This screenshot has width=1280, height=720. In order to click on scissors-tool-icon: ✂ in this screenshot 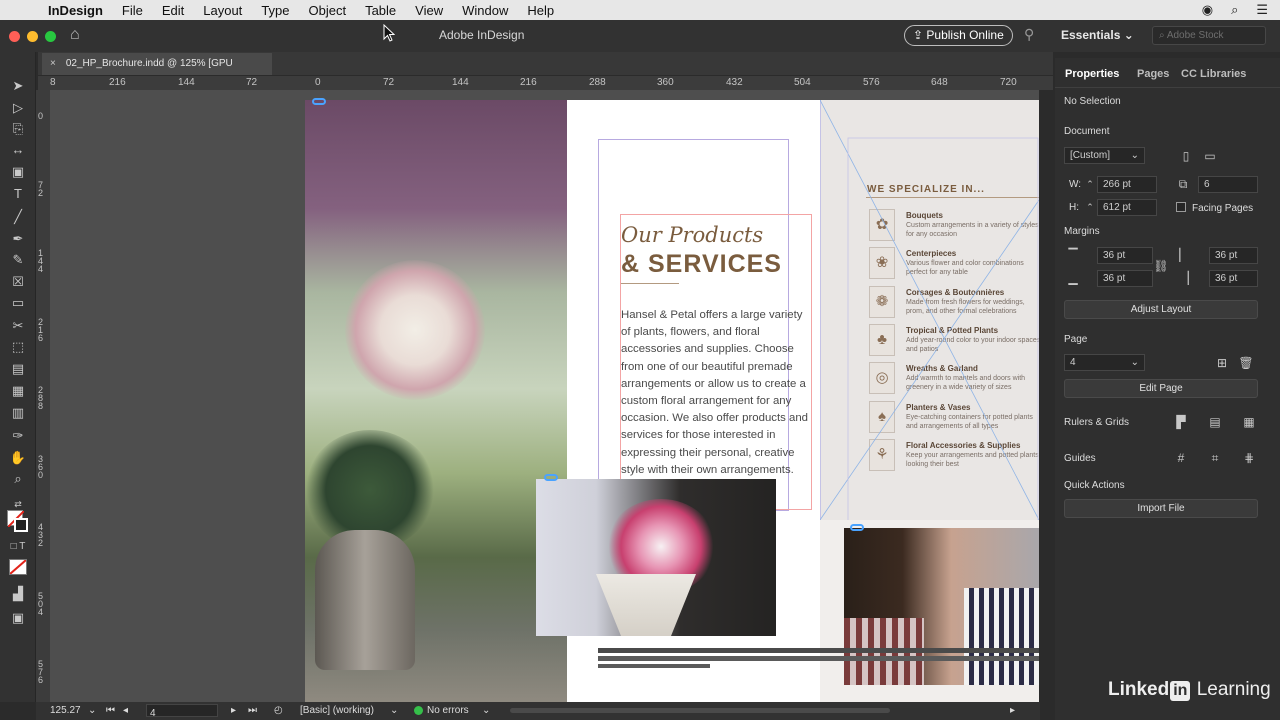, I will do `click(18, 326)`.